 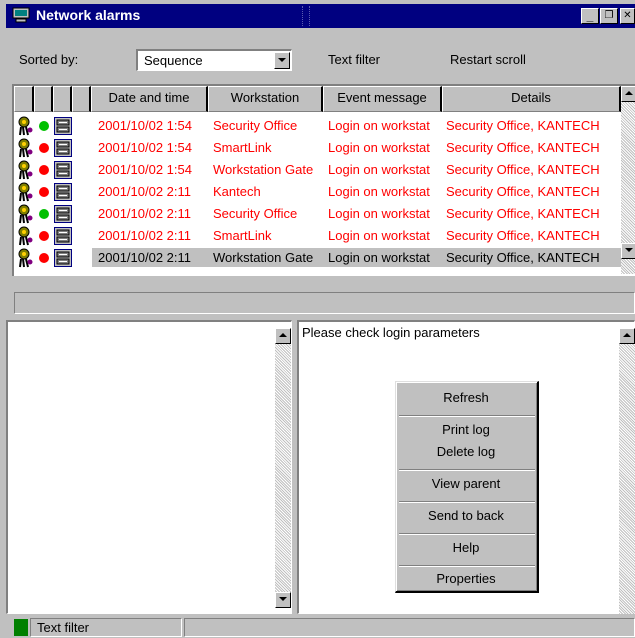 I want to click on chevron-down-icon, so click(x=282, y=60).